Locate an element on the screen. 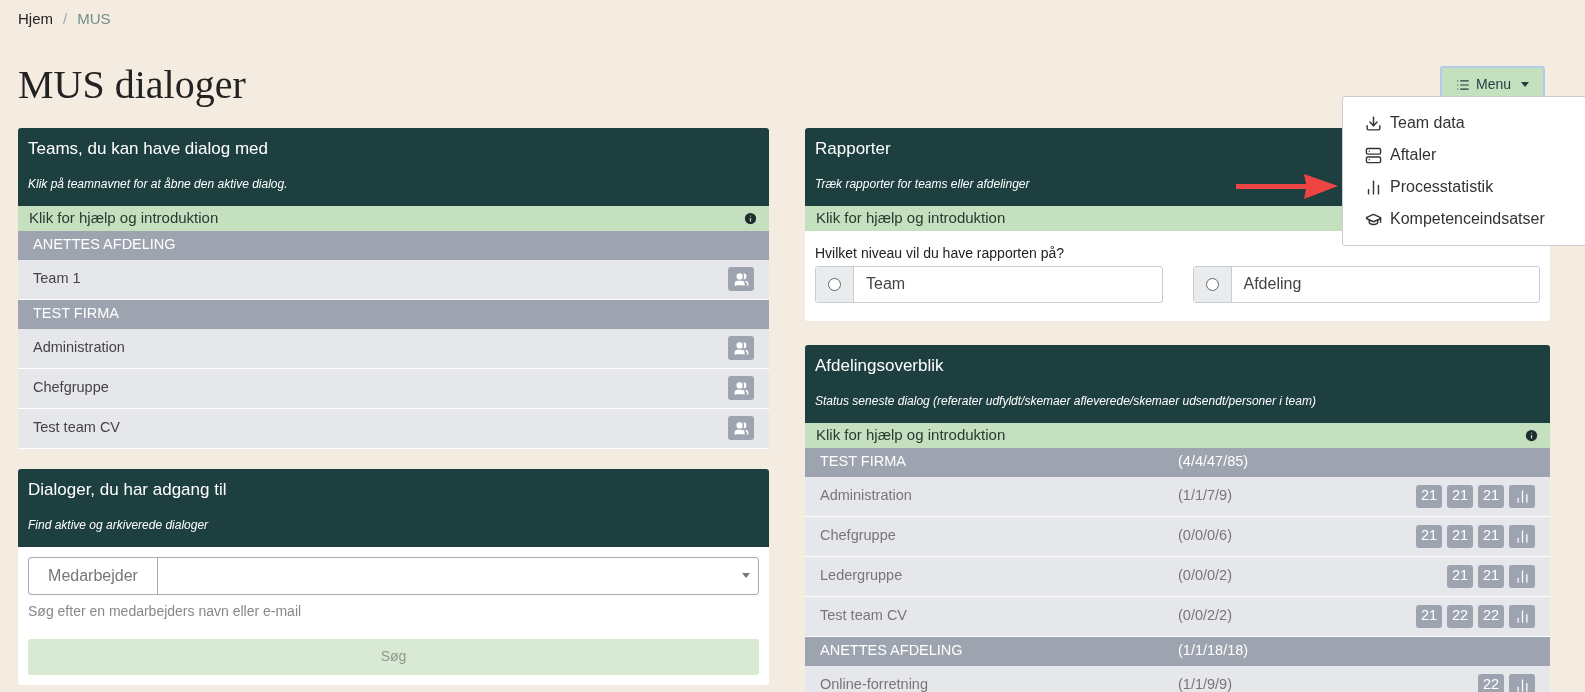 The width and height of the screenshot is (1585, 692). field-label: Medarbejder is located at coordinates (93, 575).